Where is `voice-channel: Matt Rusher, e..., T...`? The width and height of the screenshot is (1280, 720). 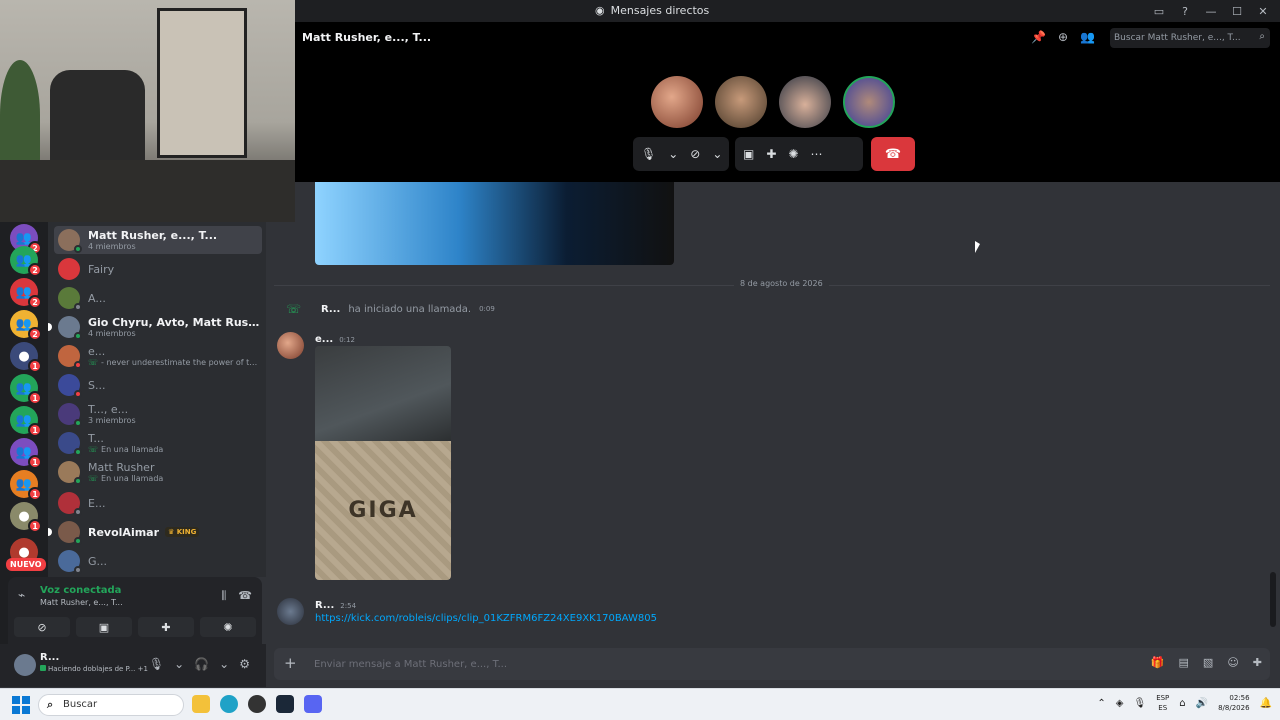
voice-channel: Matt Rusher, e..., T... is located at coordinates (81, 602).